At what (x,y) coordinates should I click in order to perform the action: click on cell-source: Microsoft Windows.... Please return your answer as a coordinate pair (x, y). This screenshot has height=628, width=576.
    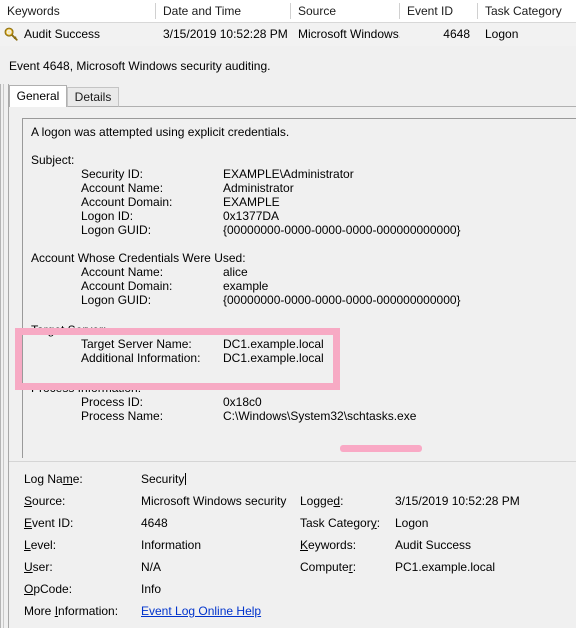
    Looking at the image, I should click on (345, 34).